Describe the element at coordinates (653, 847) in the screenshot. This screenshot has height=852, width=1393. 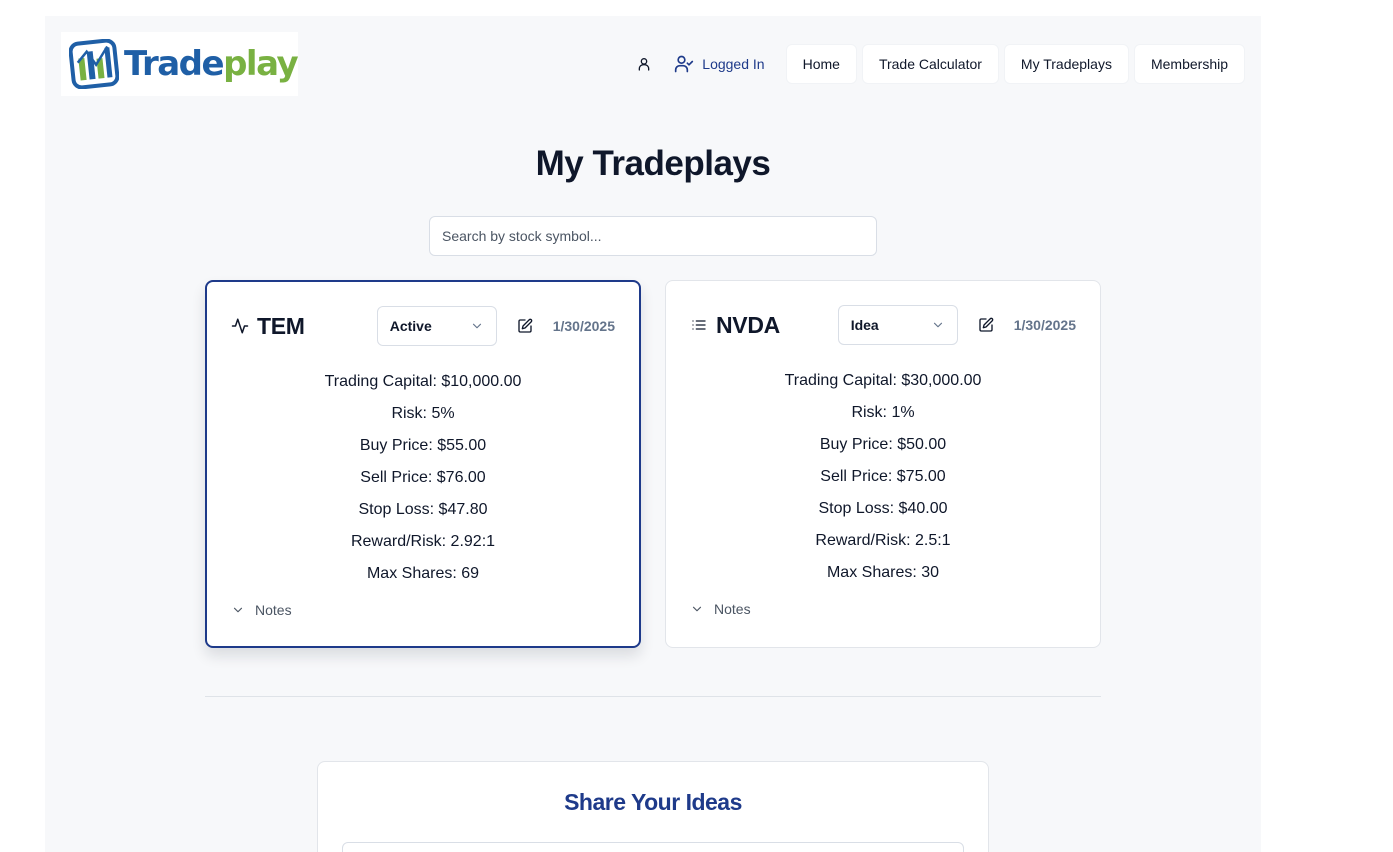
I see `share-ideas-input` at that location.